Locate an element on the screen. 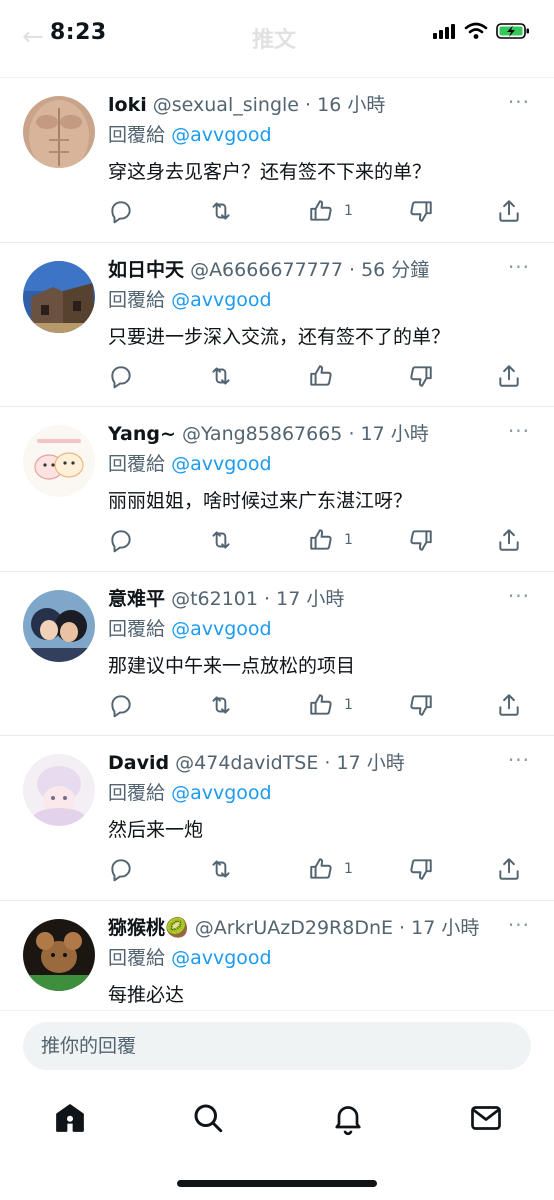 This screenshot has height=1200, width=554. display-name: loki is located at coordinates (127, 105).